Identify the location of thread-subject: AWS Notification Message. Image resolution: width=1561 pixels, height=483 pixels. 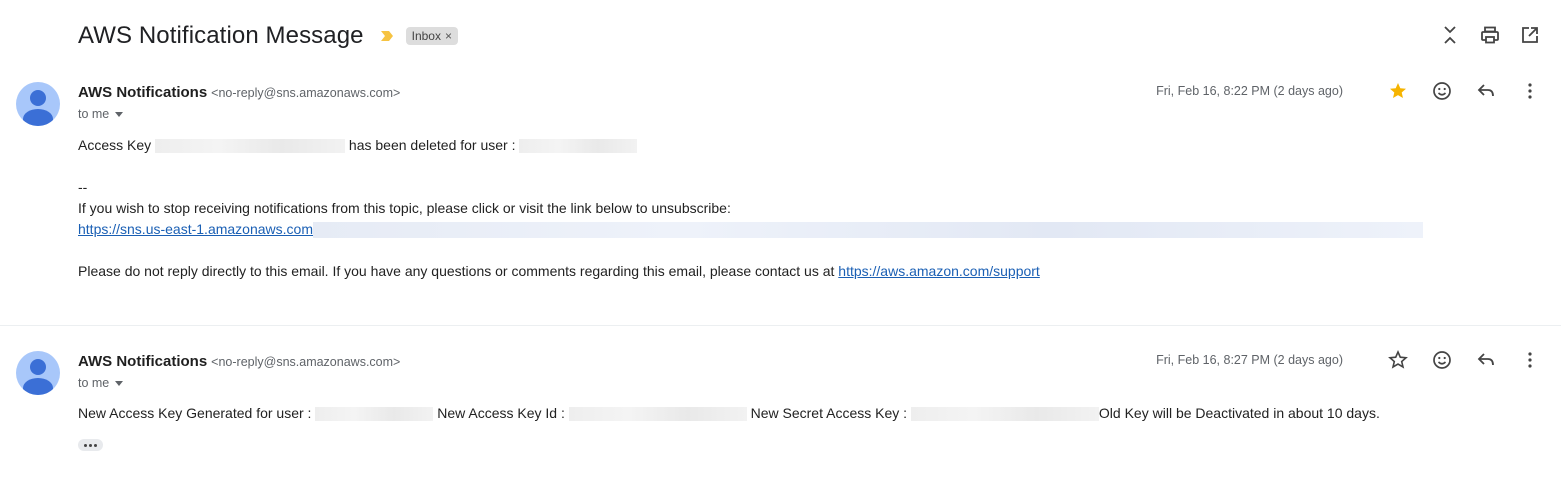
(221, 35).